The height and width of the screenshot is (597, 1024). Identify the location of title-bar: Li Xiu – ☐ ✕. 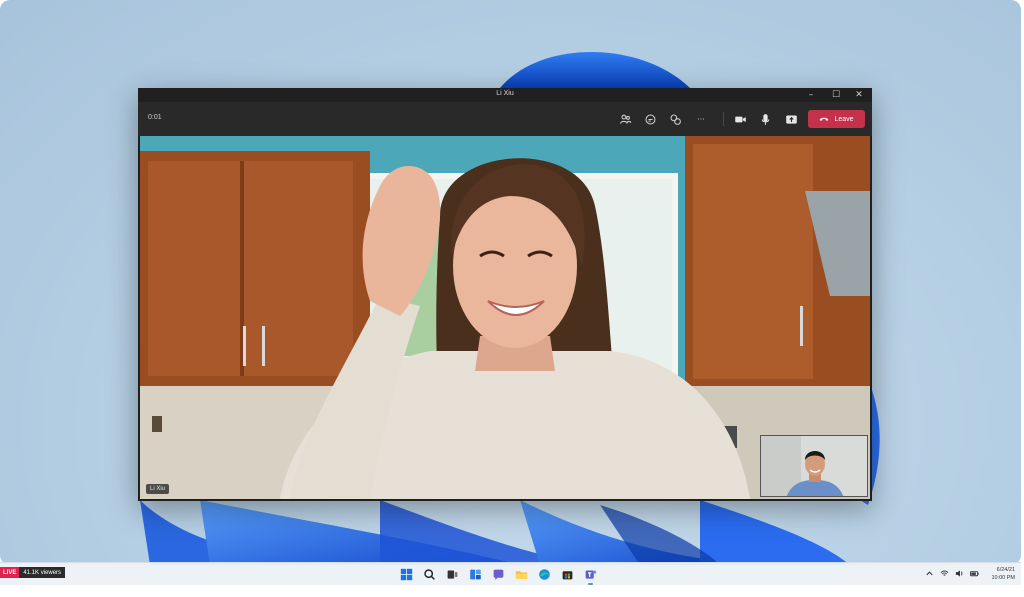
(505, 95).